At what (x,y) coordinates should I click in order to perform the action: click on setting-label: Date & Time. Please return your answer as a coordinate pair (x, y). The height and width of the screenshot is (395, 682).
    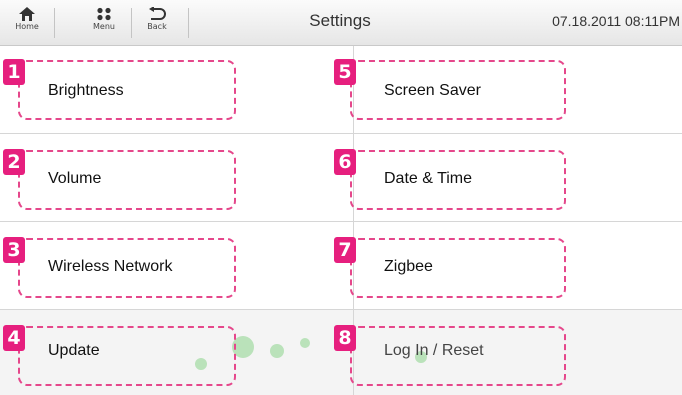
    Looking at the image, I should click on (428, 178).